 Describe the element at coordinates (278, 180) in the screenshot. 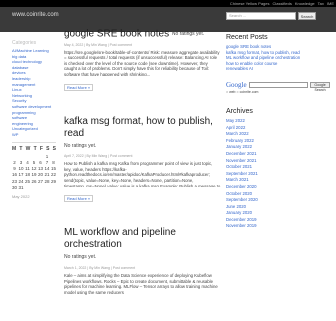

I see `archive-link: March 2021` at that location.